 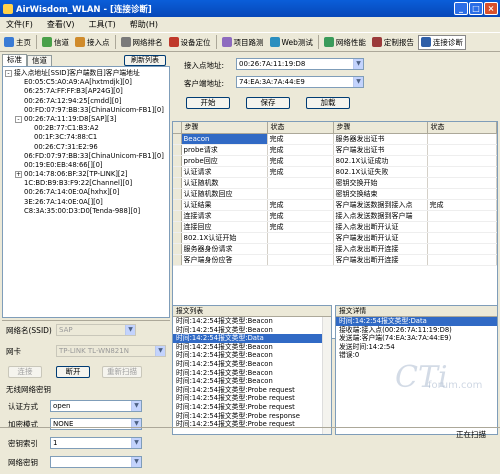 What do you see at coordinates (300, 128) in the screenshot?
I see `col-status-1: 状态` at bounding box center [300, 128].